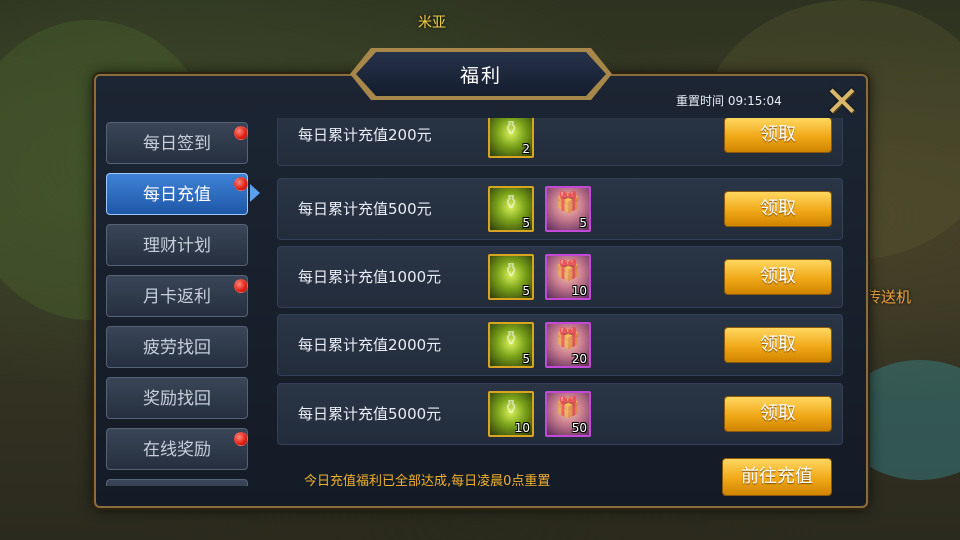 The image size is (960, 540). What do you see at coordinates (177, 482) in the screenshot?
I see `sidebar-item-partial` at bounding box center [177, 482].